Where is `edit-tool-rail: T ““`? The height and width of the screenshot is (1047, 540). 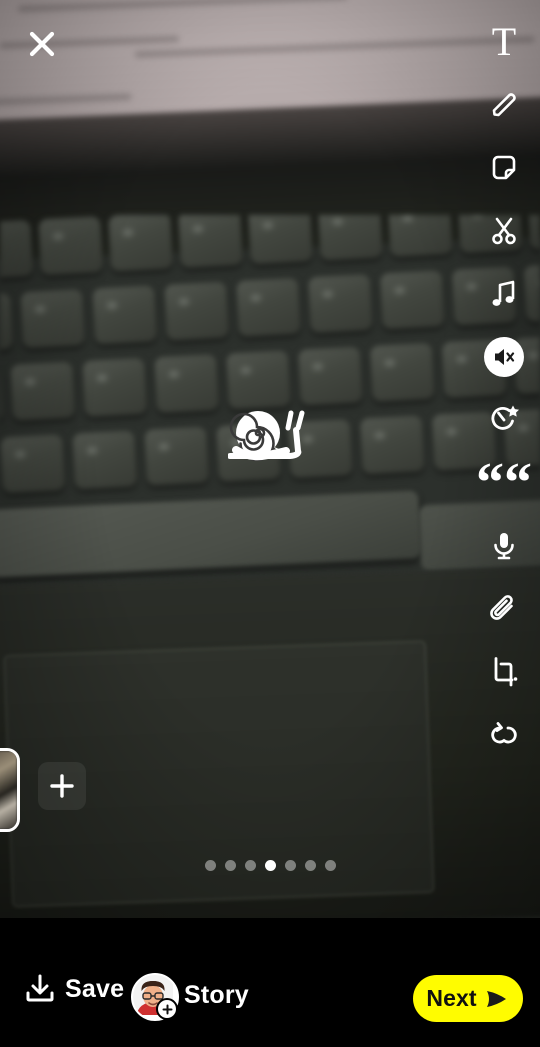 edit-tool-rail: T ““ is located at coordinates (504, 394).